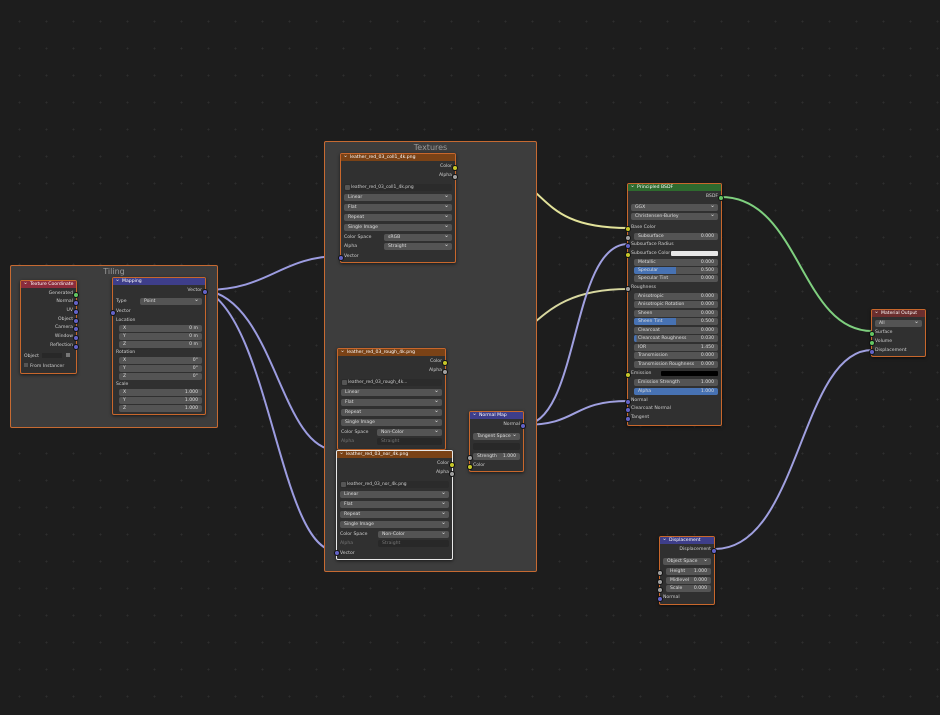  What do you see at coordinates (394, 454) in the screenshot?
I see `node-header: leather_red_03_nor_4k.png` at bounding box center [394, 454].